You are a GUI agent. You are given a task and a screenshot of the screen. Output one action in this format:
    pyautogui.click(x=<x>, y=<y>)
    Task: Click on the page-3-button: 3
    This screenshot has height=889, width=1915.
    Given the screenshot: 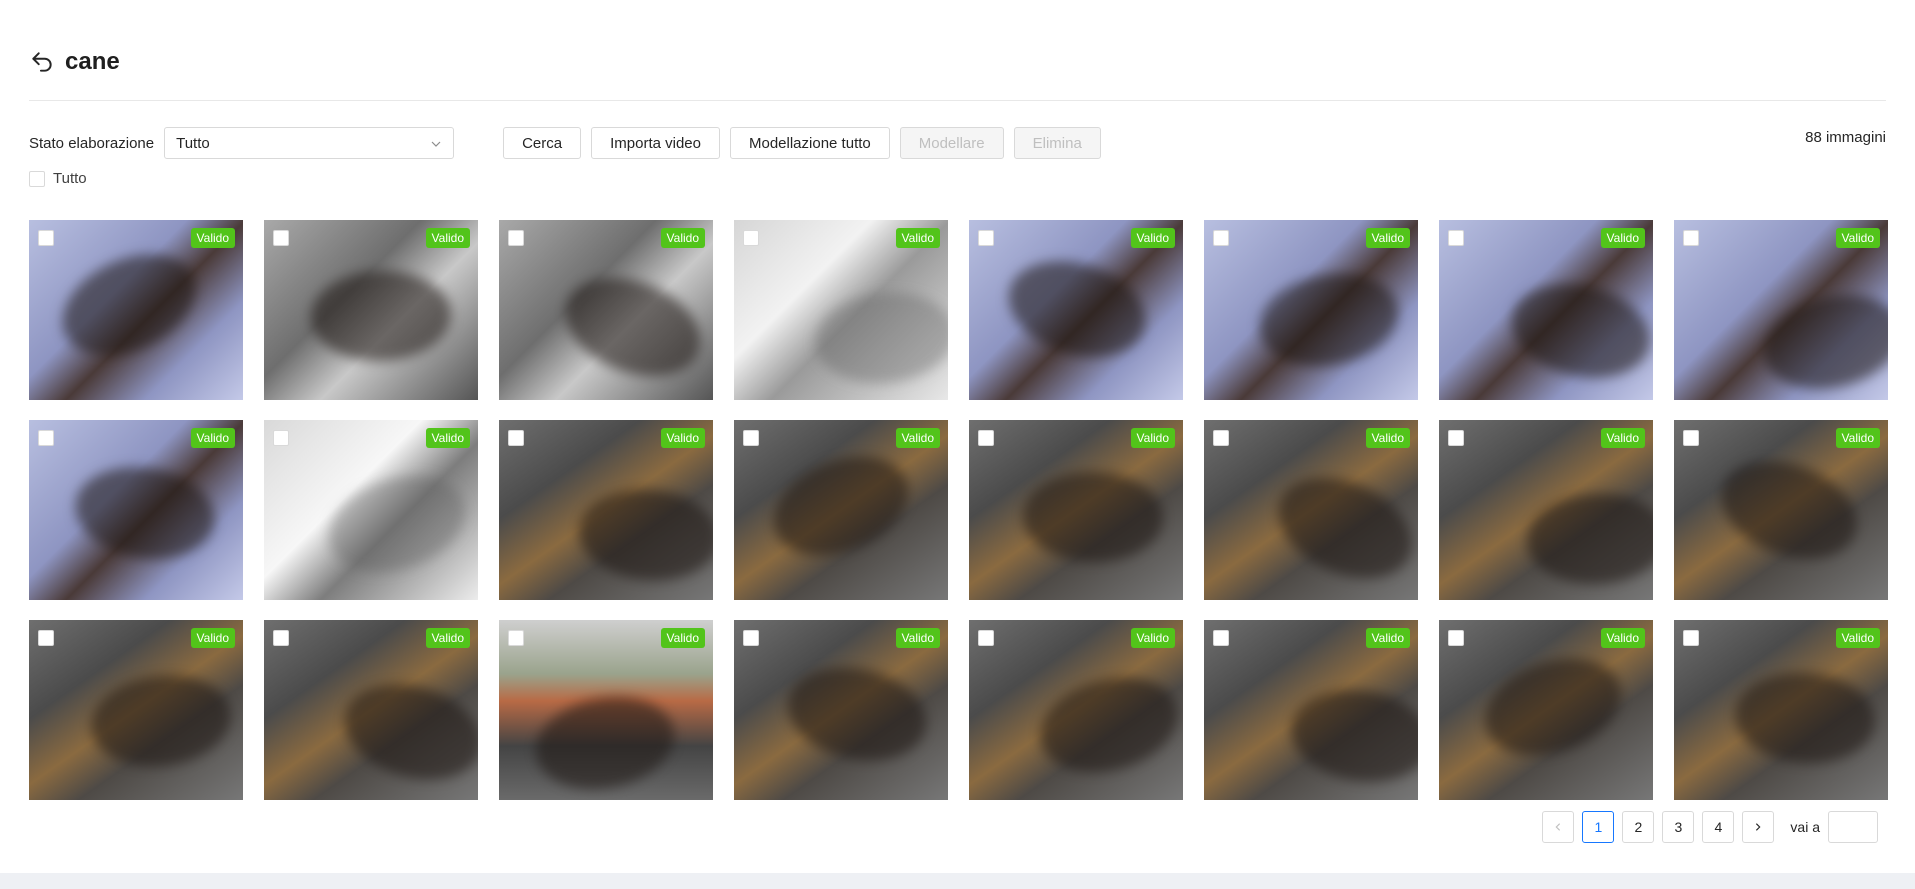 What is the action you would take?
    pyautogui.click(x=1678, y=827)
    